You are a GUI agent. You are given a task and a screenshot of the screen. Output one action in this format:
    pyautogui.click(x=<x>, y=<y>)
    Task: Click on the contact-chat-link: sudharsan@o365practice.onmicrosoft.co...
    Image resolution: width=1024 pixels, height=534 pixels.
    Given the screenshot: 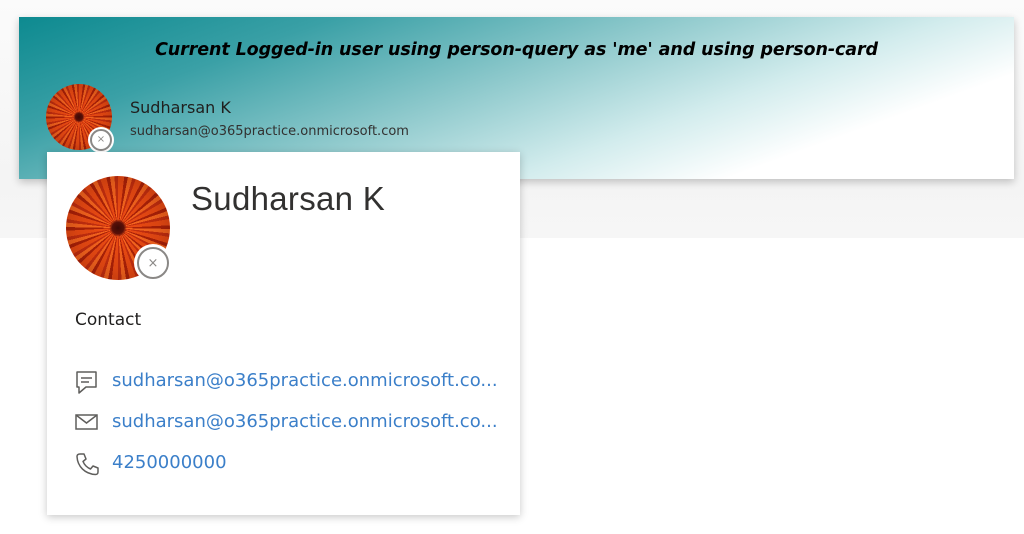 What is the action you would take?
    pyautogui.click(x=305, y=380)
    